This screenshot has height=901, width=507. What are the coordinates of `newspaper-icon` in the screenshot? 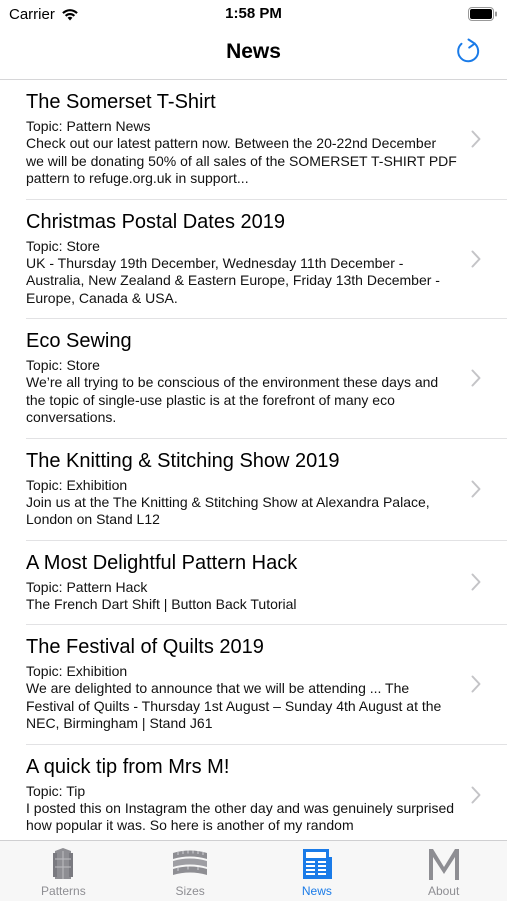 It's located at (317, 864).